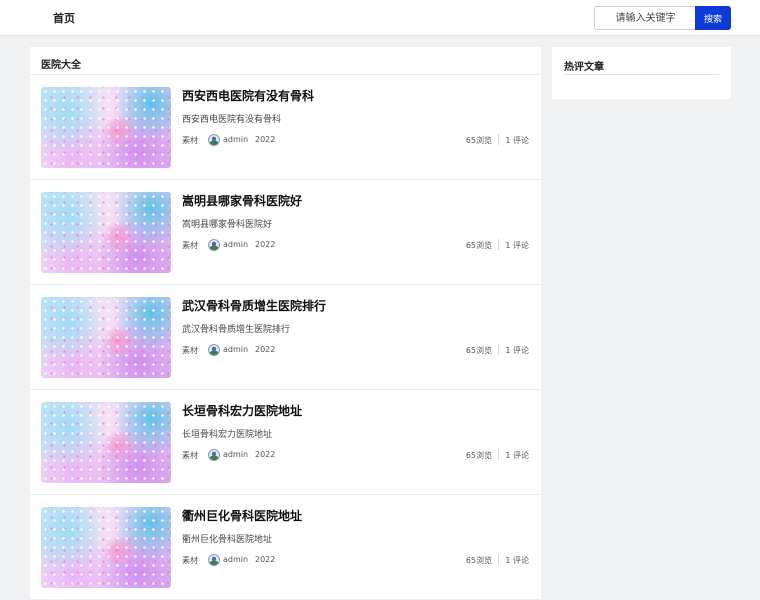 Image resolution: width=760 pixels, height=600 pixels. Describe the element at coordinates (584, 67) in the screenshot. I see `sidebar-title: 热评文章` at that location.